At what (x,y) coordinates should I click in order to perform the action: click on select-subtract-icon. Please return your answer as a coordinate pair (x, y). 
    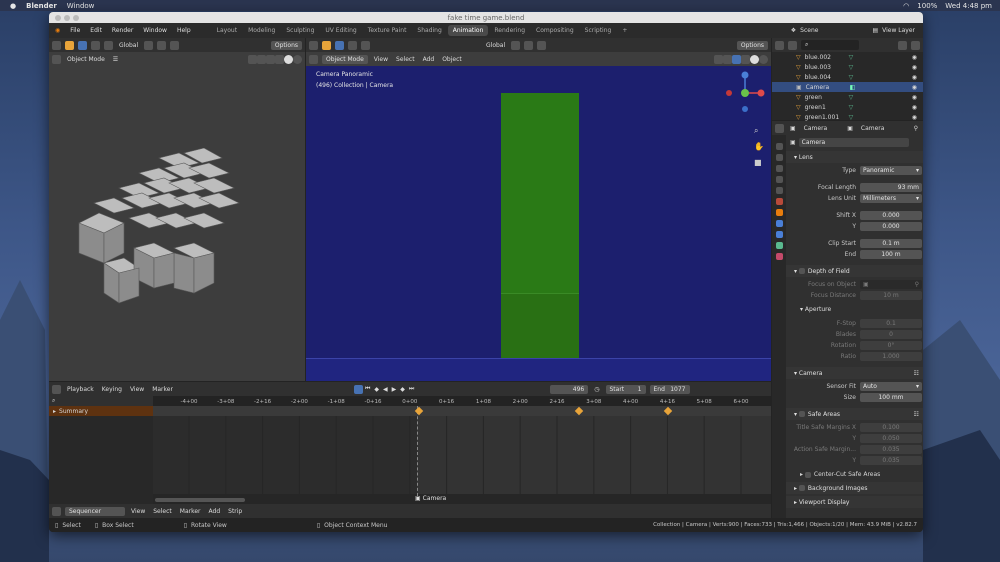
    Looking at the image, I should click on (108, 45).